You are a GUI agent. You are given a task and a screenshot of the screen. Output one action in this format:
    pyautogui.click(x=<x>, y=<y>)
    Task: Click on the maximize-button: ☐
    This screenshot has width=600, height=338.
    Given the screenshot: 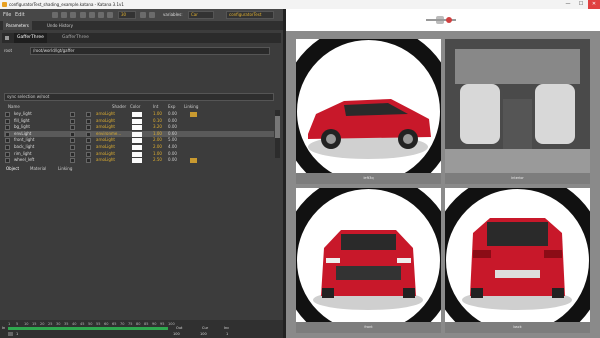 What is the action you would take?
    pyautogui.click(x=581, y=4)
    